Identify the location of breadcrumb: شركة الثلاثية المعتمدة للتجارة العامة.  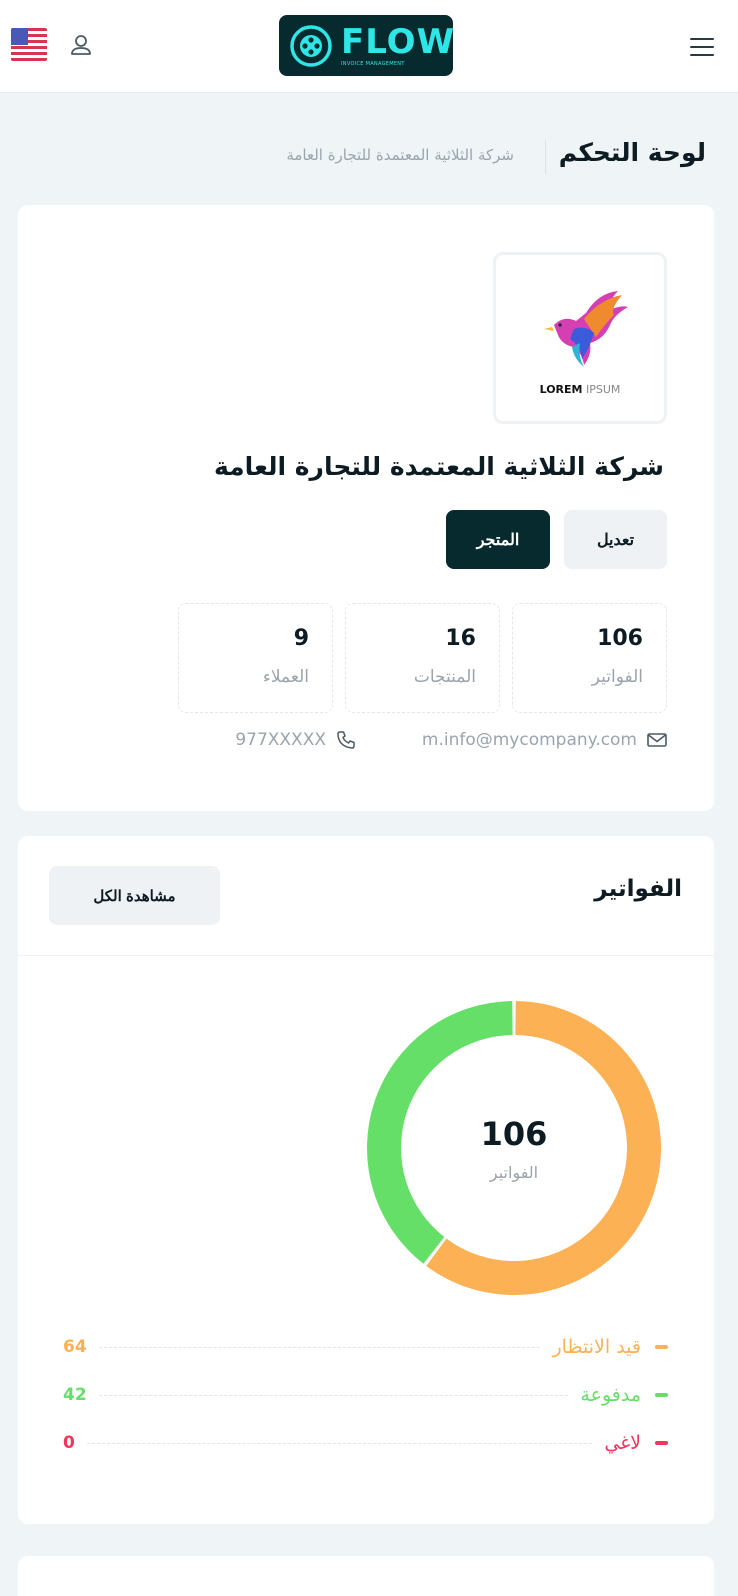
(400, 155).